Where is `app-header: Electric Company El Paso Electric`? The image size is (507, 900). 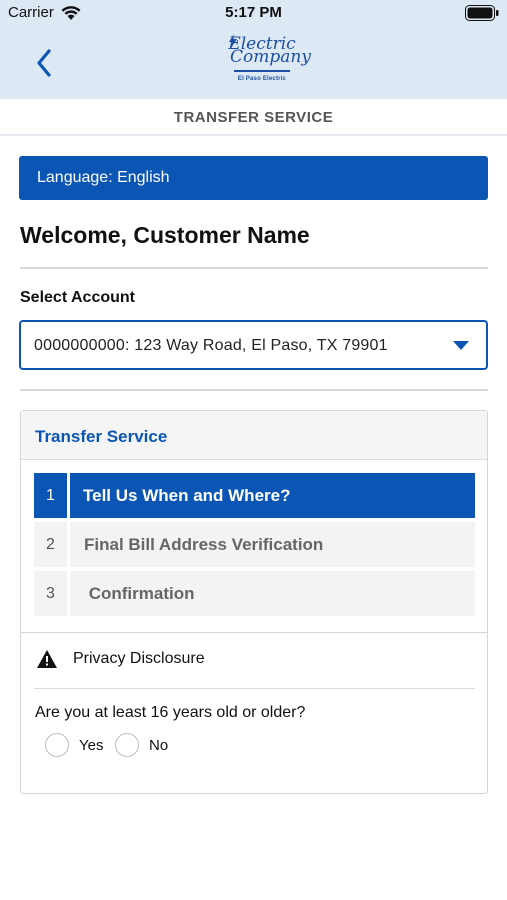
app-header: Electric Company El Paso Electric is located at coordinates (253, 62).